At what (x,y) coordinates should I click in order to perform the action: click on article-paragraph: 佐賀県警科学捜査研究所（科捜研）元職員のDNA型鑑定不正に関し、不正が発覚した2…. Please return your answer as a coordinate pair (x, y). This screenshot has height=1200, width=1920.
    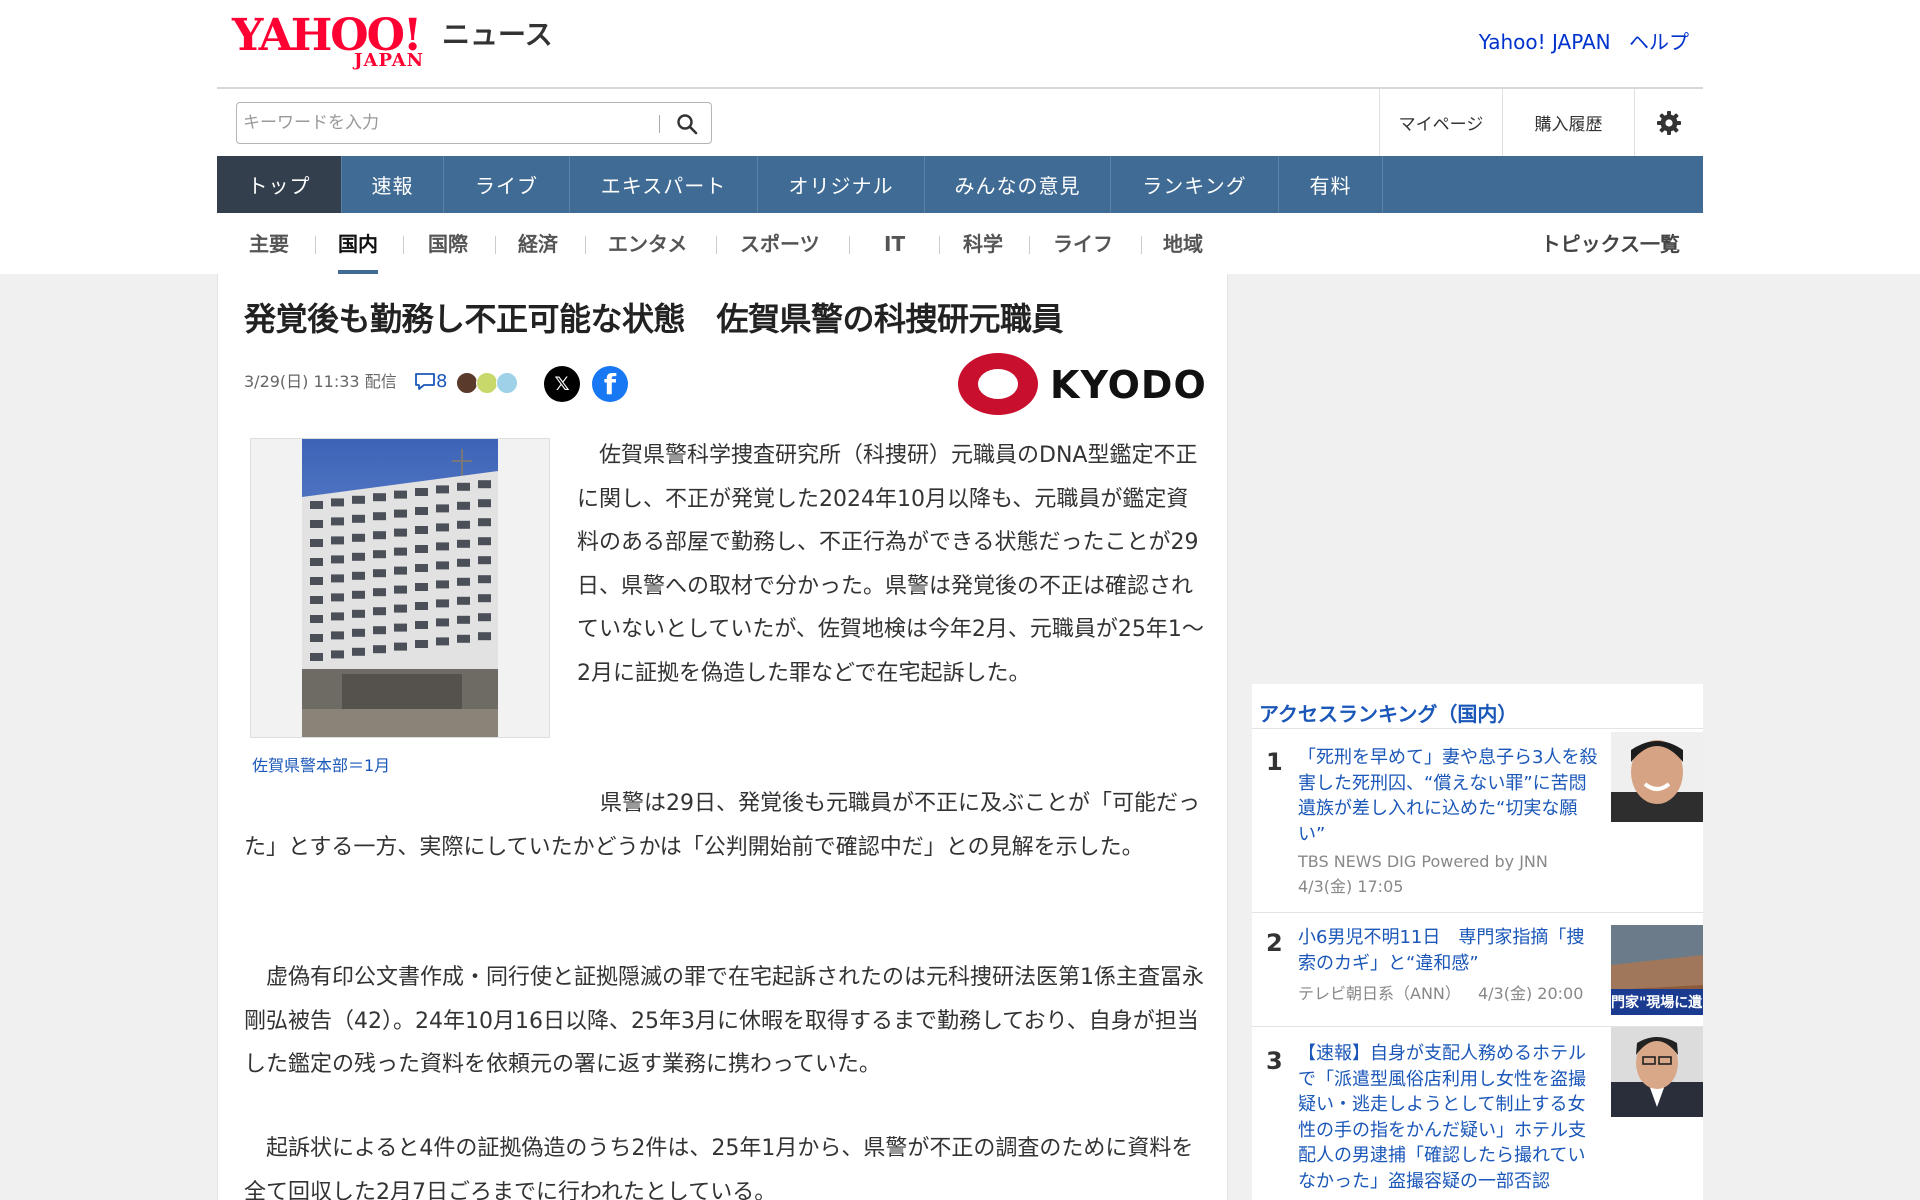
    Looking at the image, I should click on (890, 564).